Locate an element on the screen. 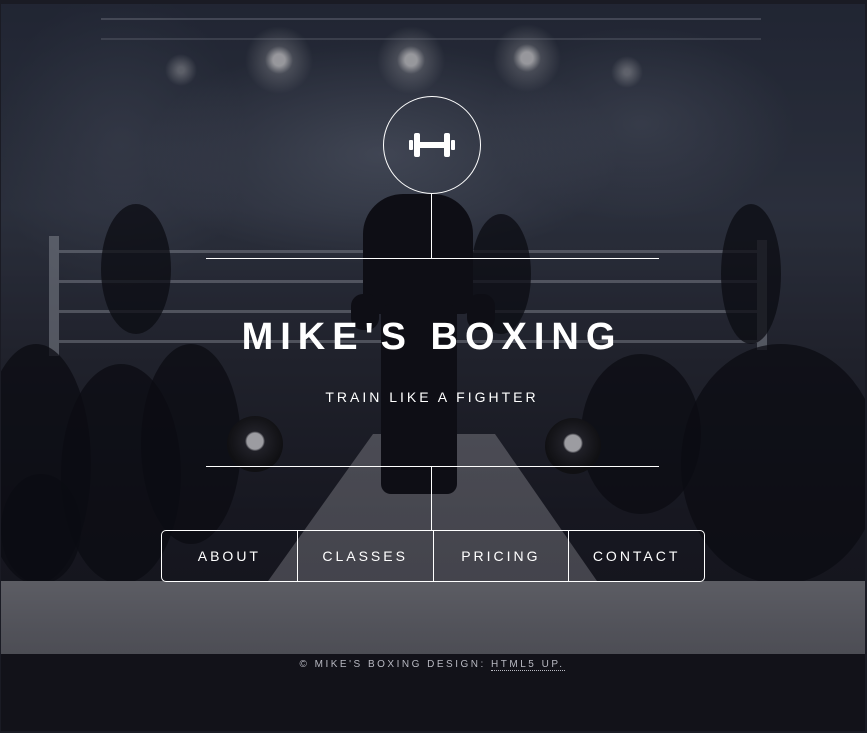 This screenshot has width=867, height=733. footer: © MIKE'S BOXING DESIGN: HTML5 UP. is located at coordinates (432, 665).